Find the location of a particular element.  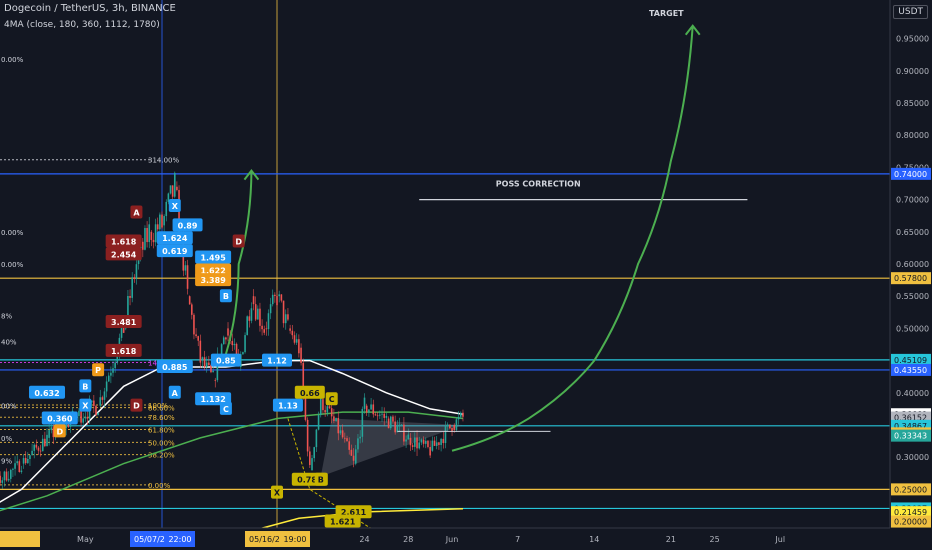

wave-letter: C is located at coordinates (226, 409).